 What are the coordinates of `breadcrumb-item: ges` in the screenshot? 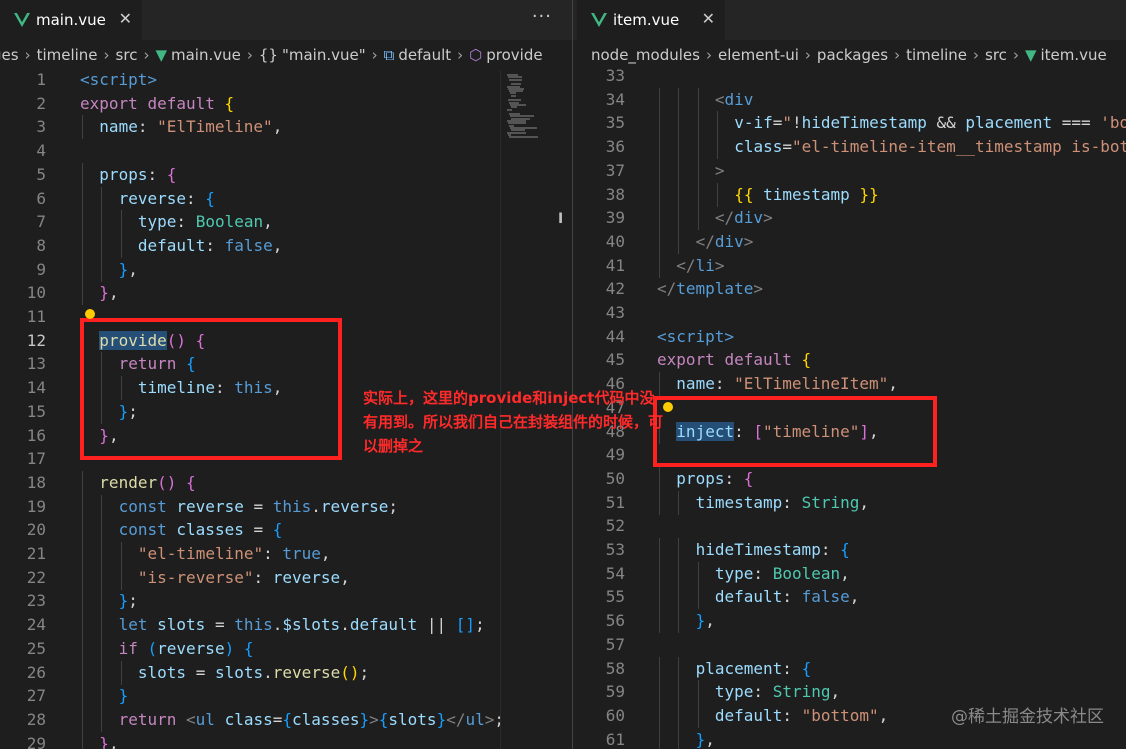 It's located at (9, 55).